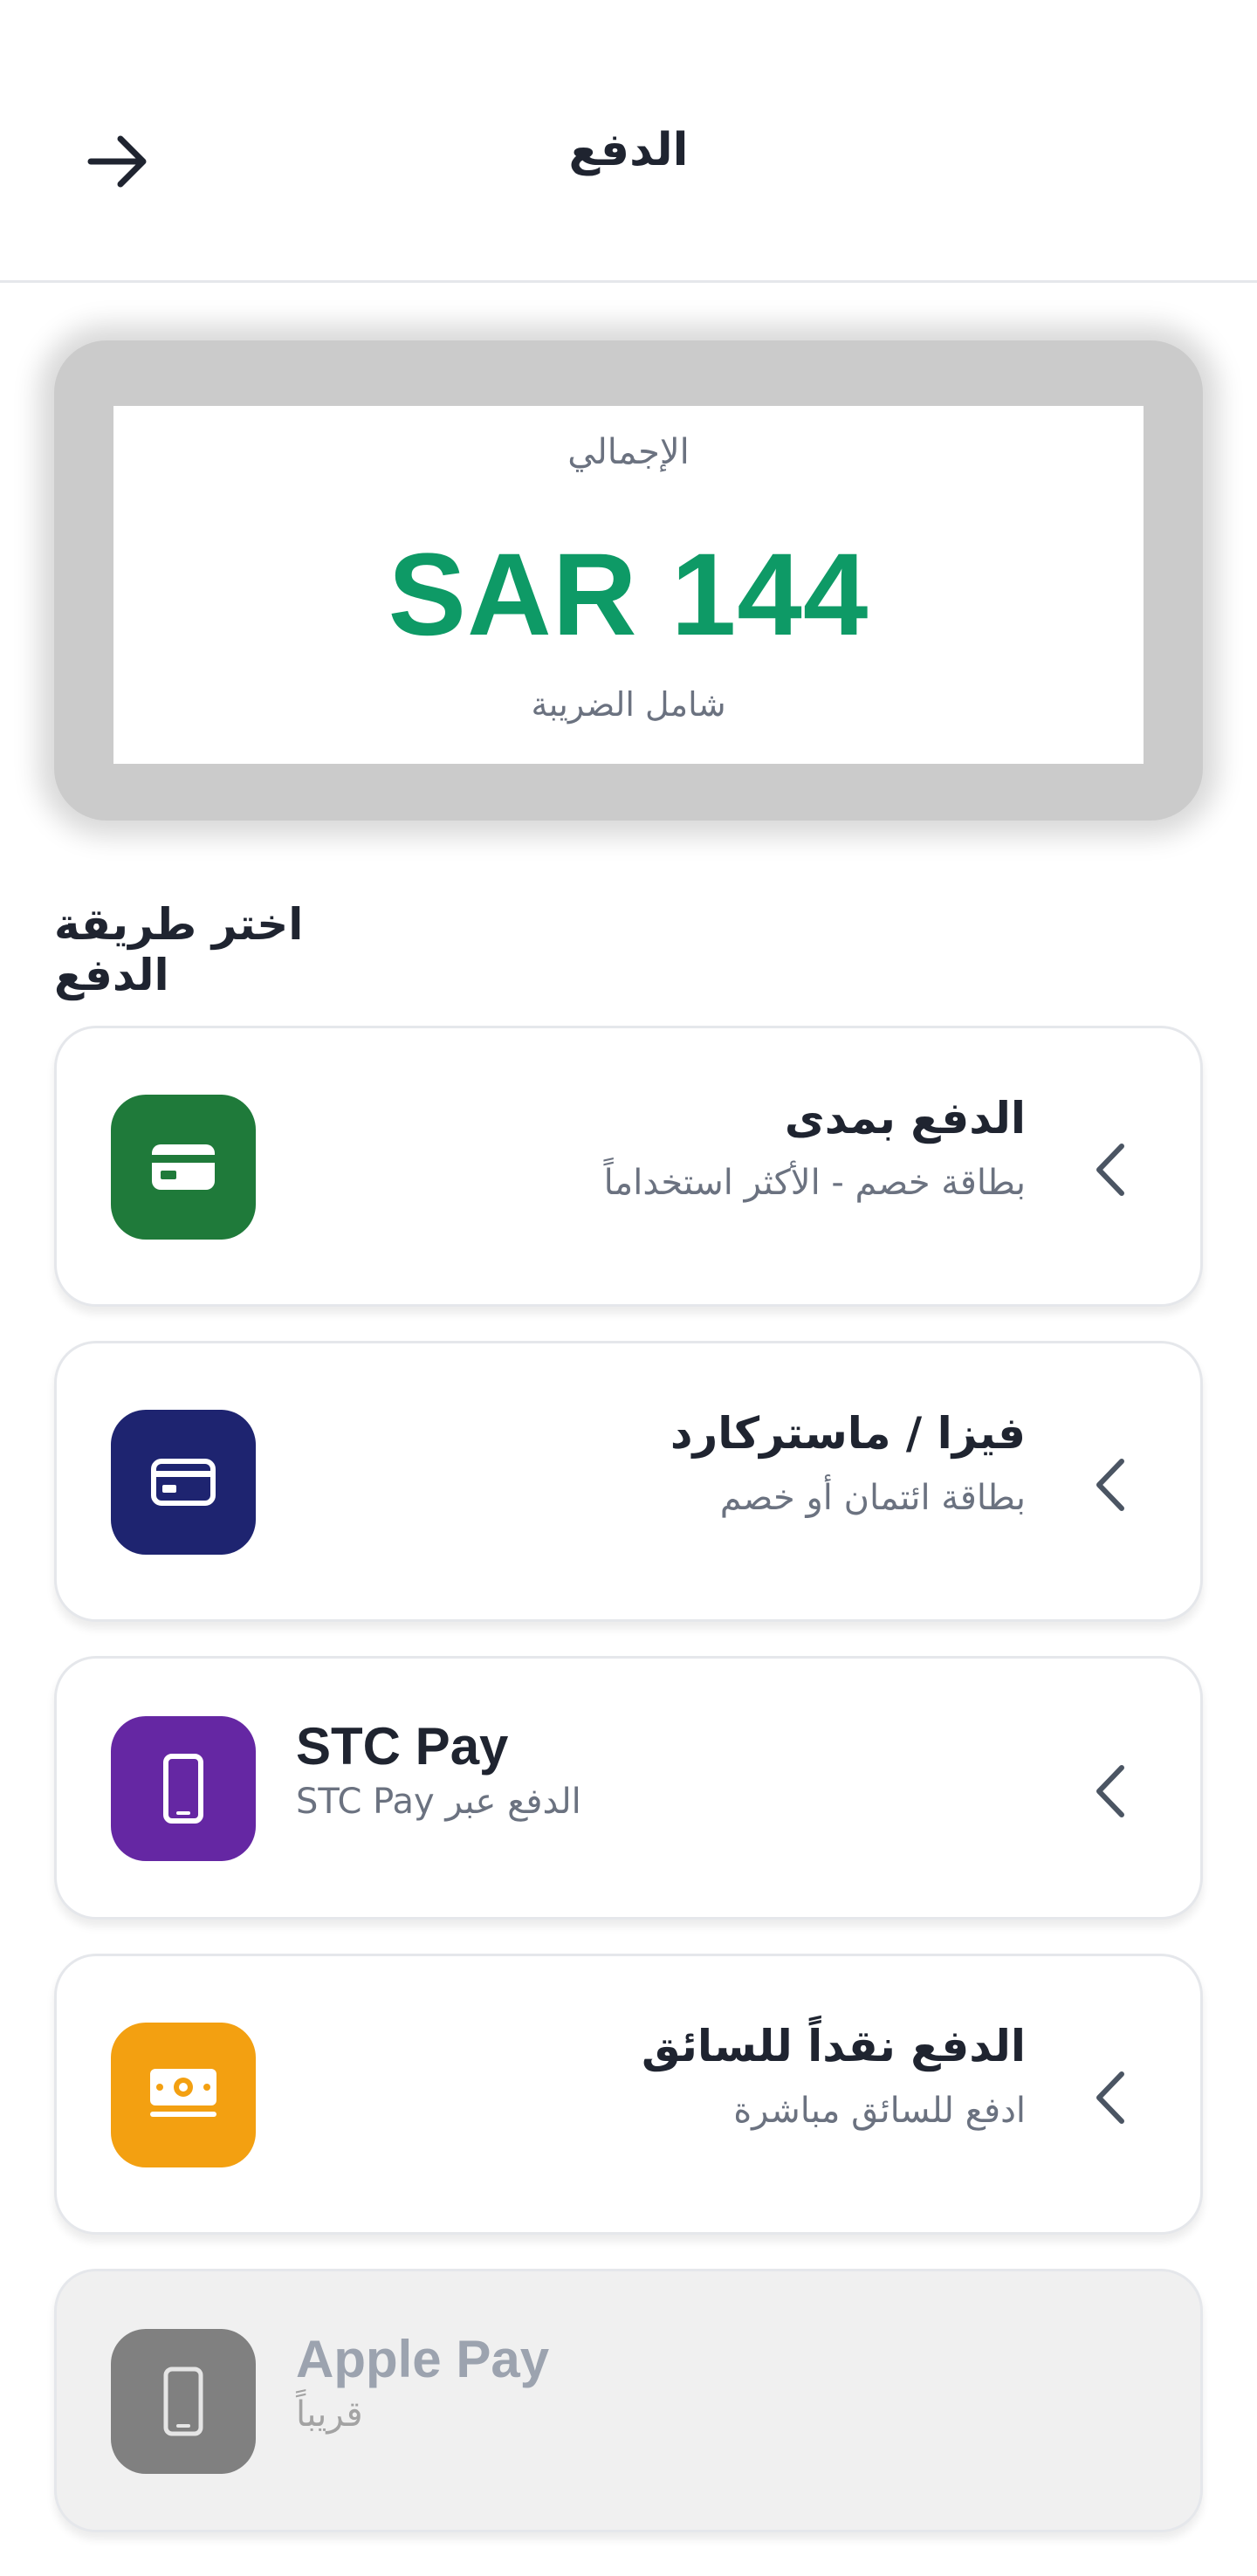 This screenshot has height=2576, width=1257. I want to click on option-subtitle: بطاقة ائتمان أو خصم, so click(873, 1498).